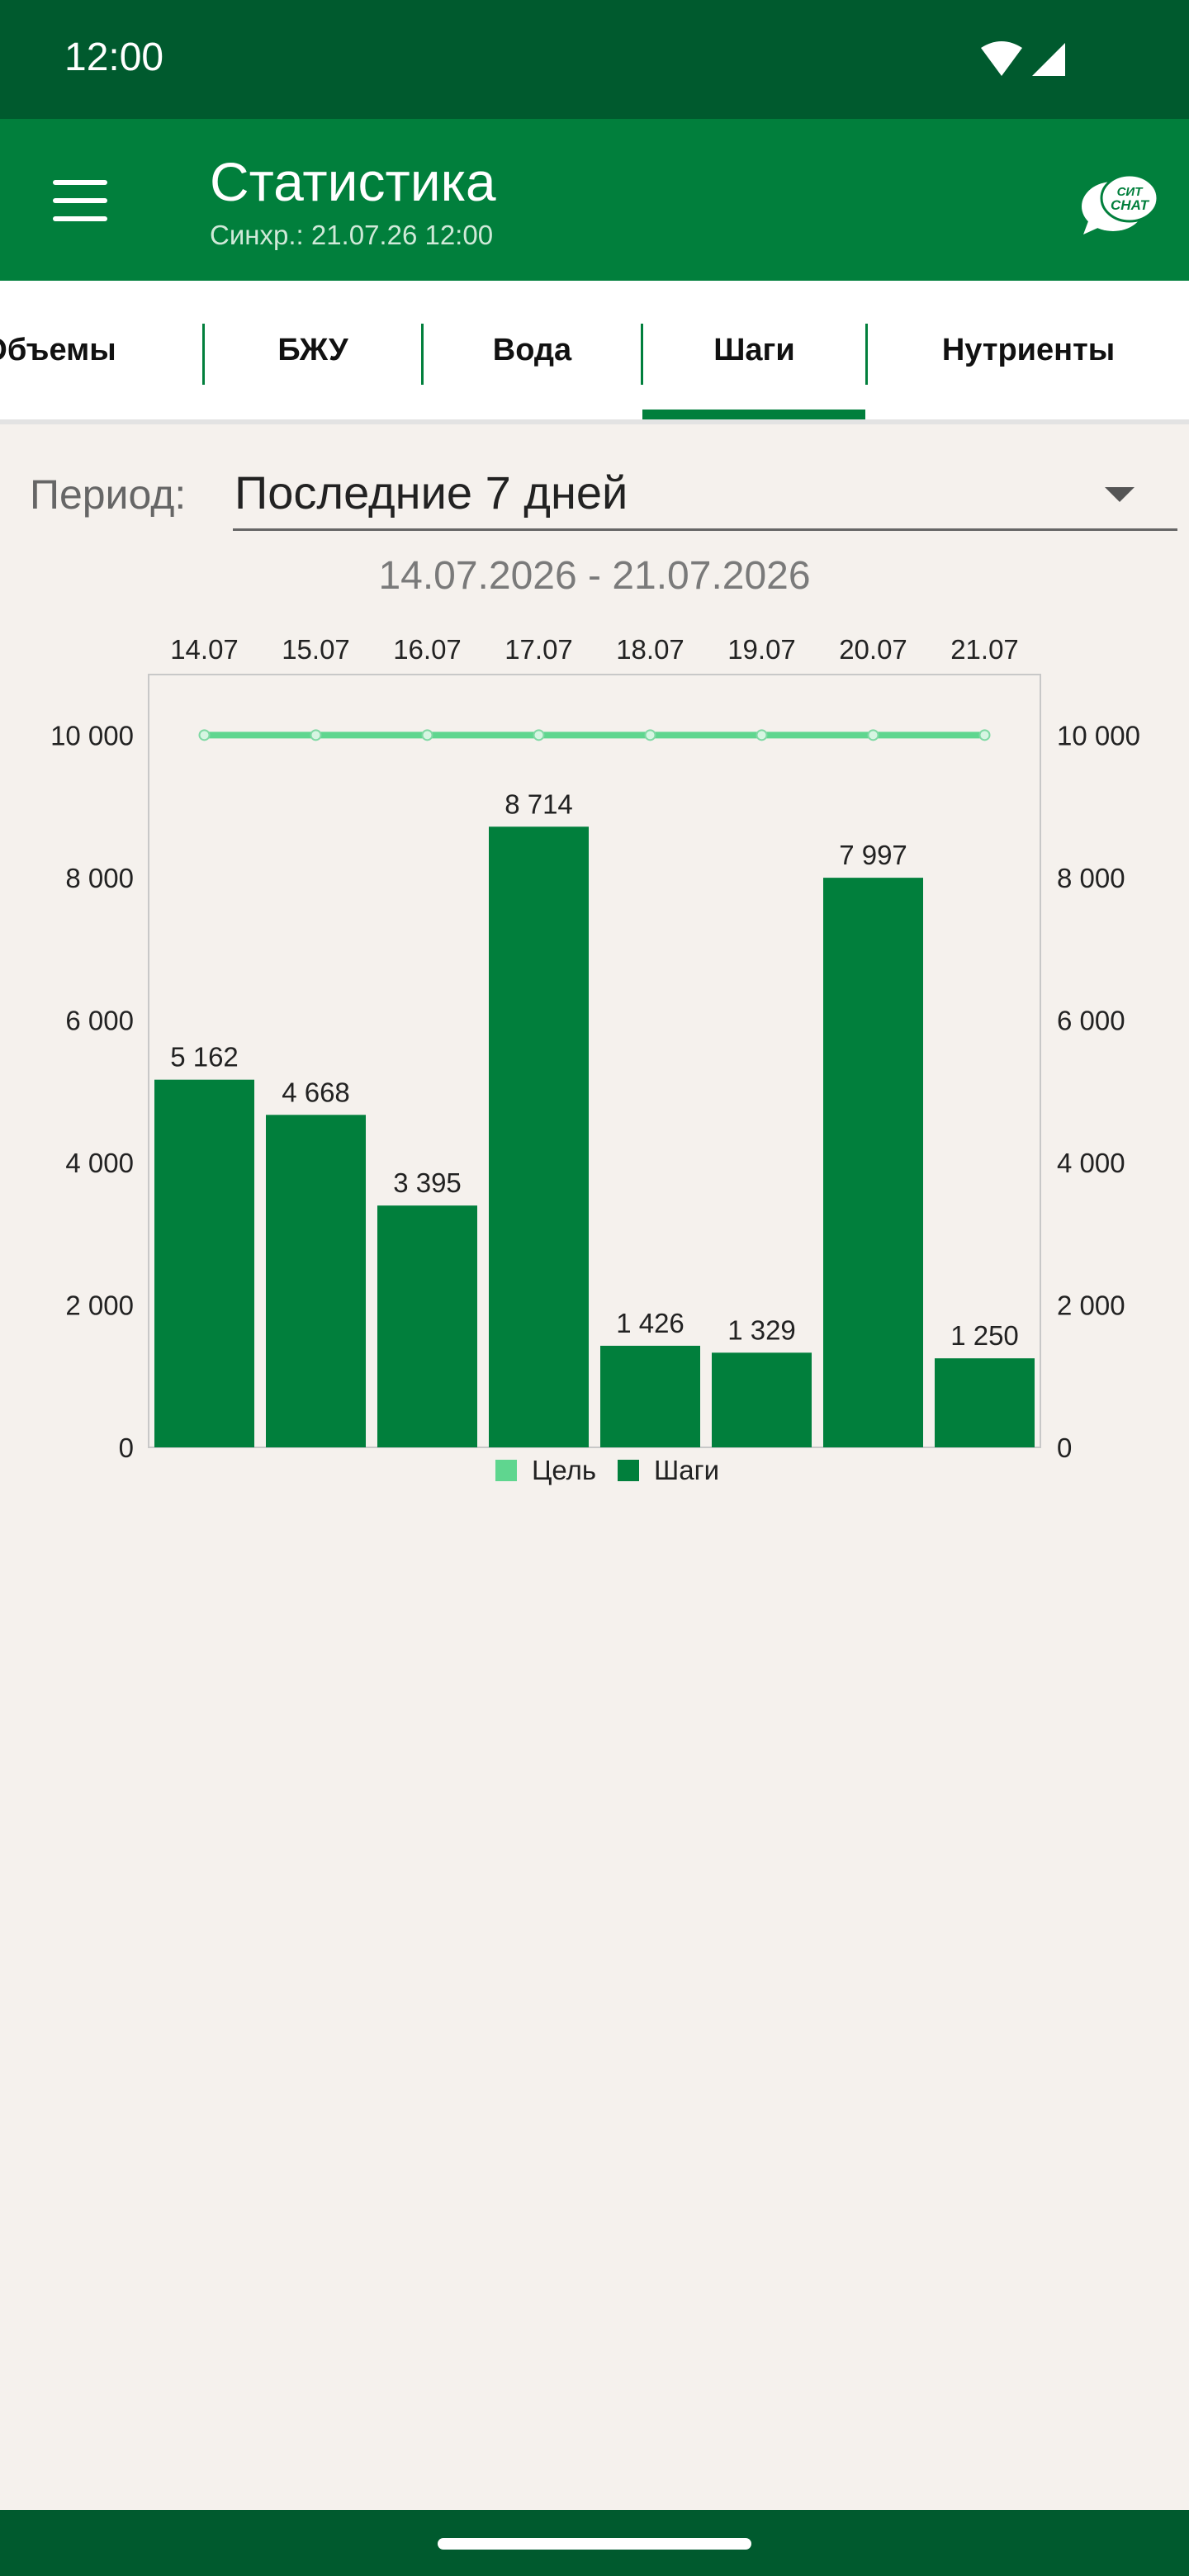 The width and height of the screenshot is (1189, 2576). Describe the element at coordinates (532, 350) in the screenshot. I see `tab-water: Вода` at that location.